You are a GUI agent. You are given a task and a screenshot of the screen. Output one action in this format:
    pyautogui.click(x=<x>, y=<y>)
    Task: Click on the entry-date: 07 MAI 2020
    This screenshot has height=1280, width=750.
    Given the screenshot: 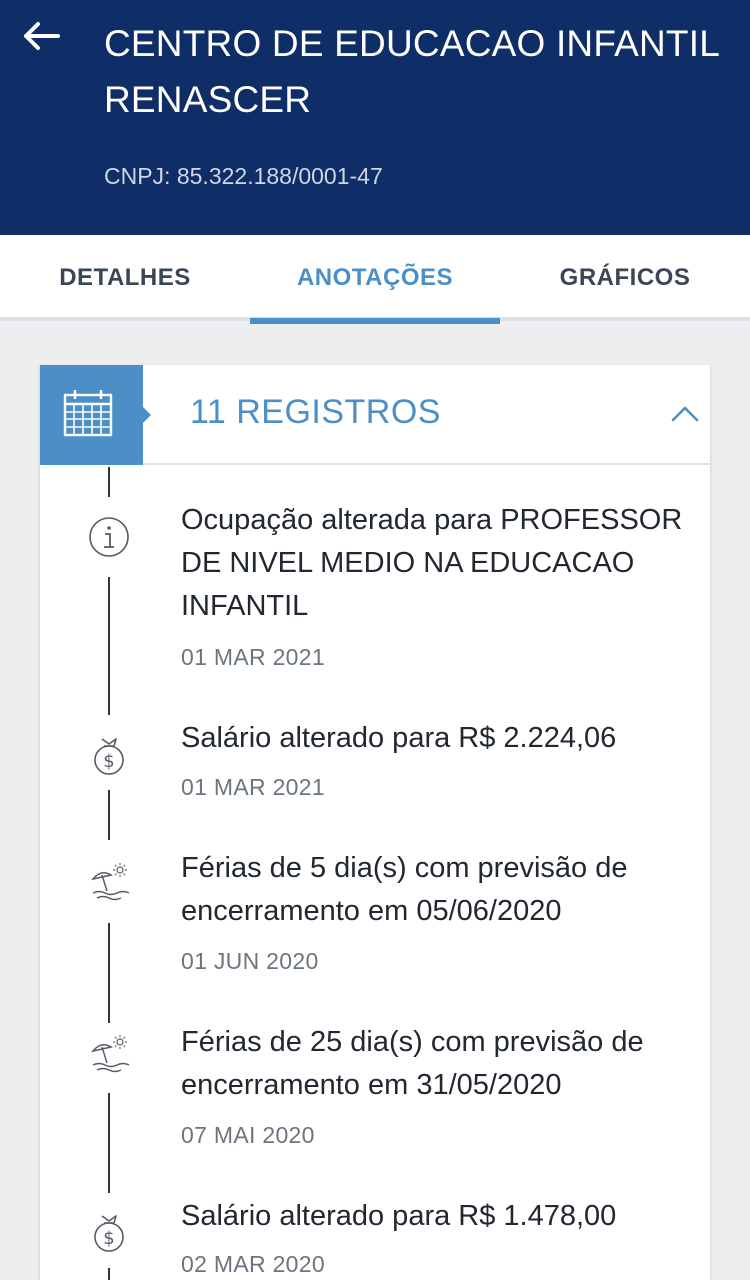 What is the action you would take?
    pyautogui.click(x=248, y=1135)
    